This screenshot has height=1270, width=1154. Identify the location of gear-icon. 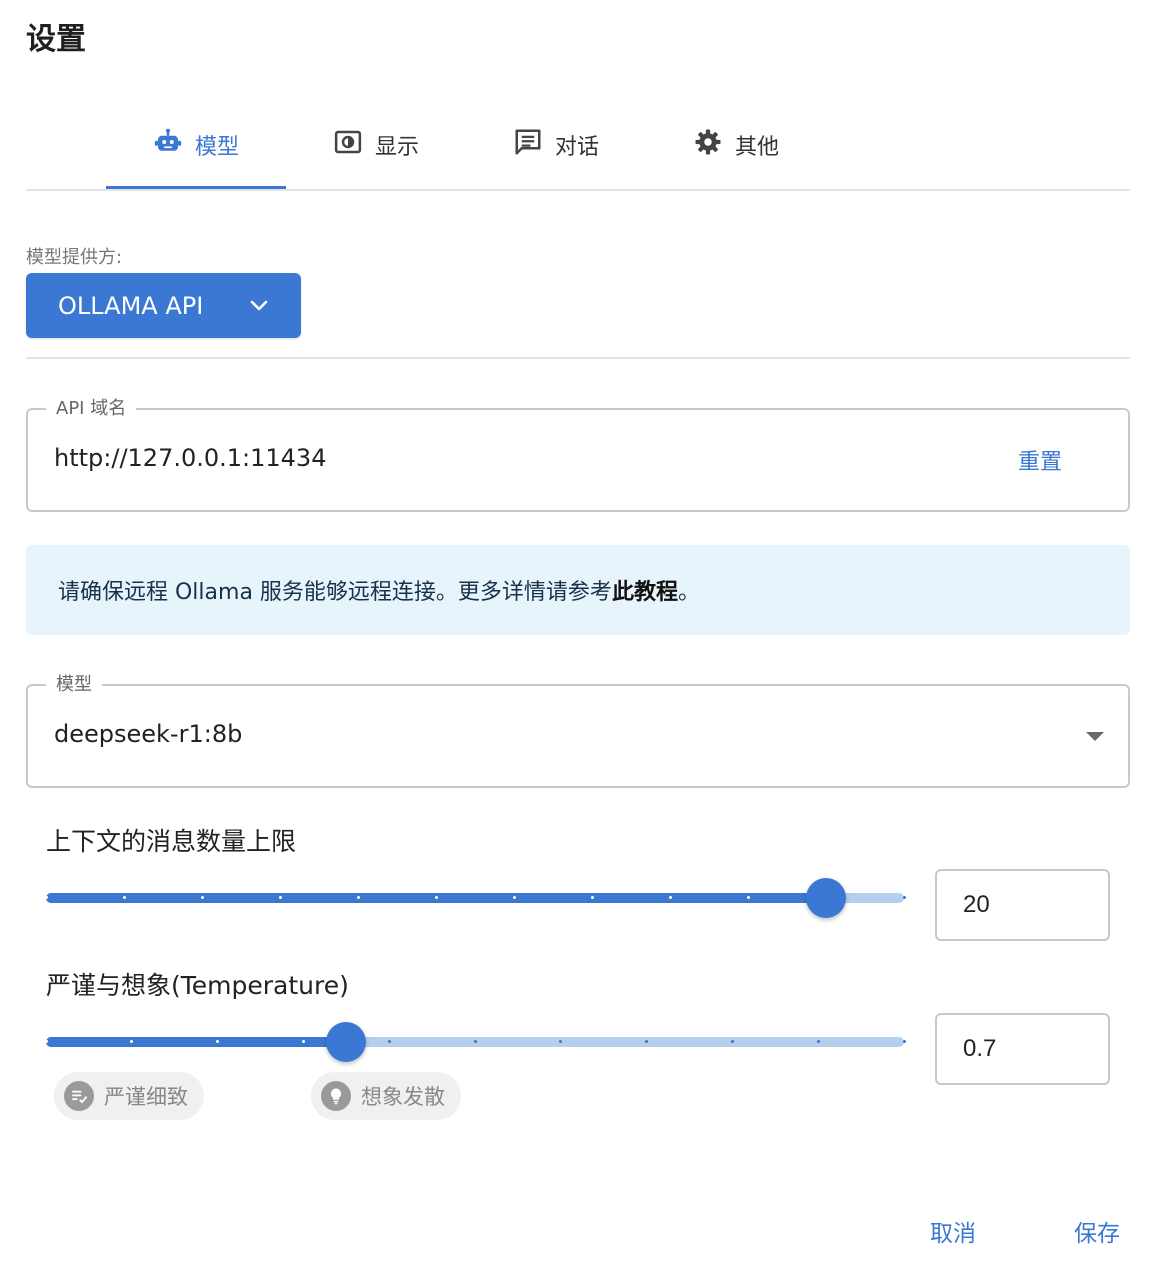
(708, 145).